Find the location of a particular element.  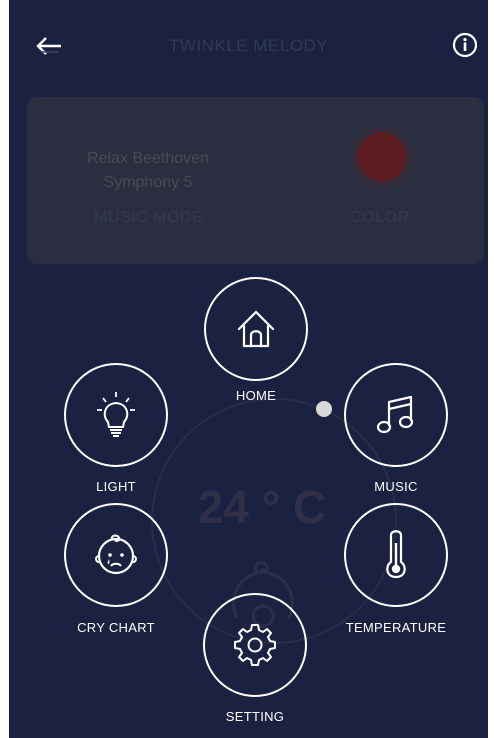

app-header: TWINKLE MELODY is located at coordinates (248, 45).